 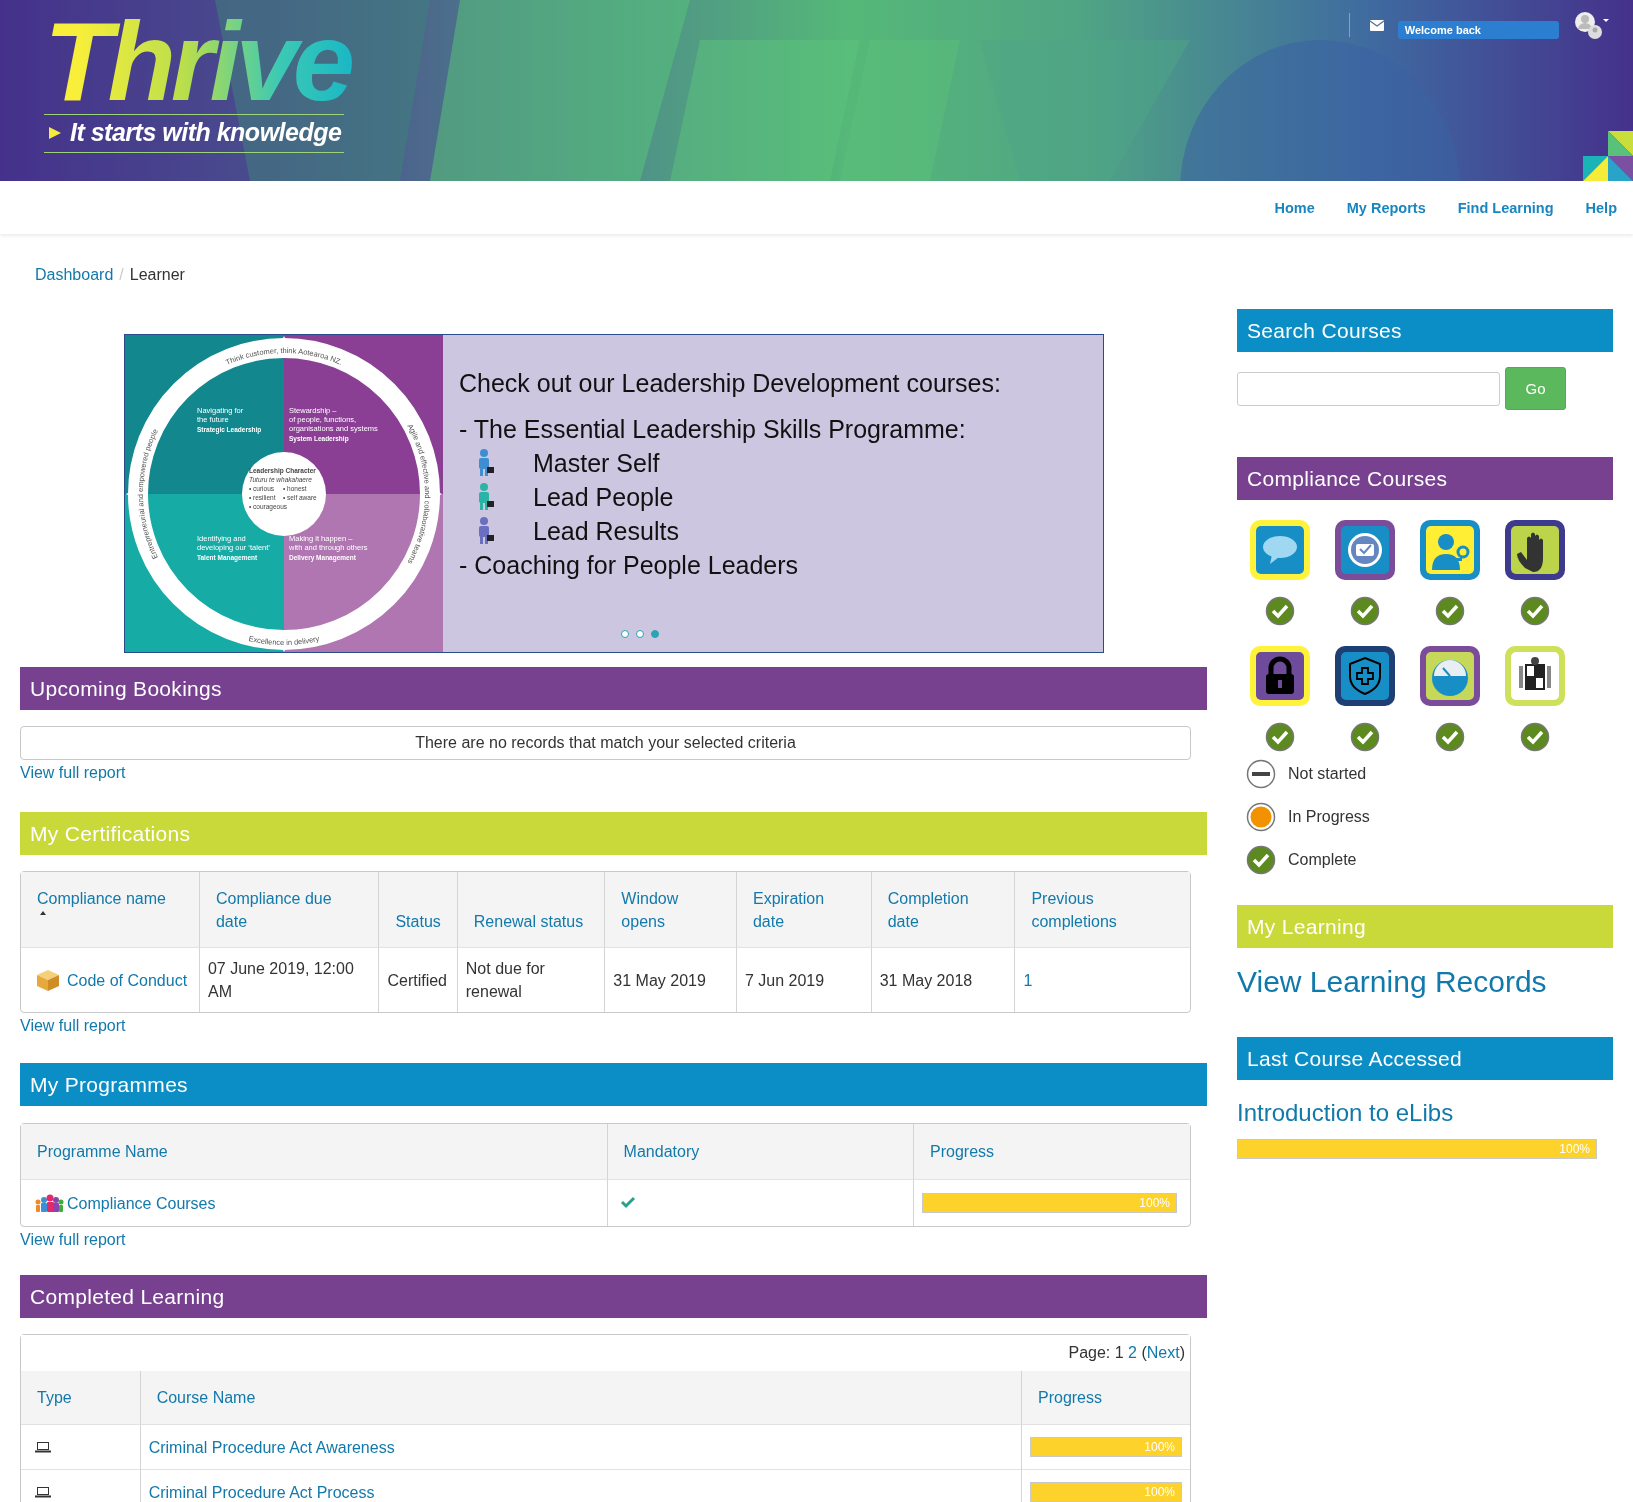 What do you see at coordinates (596, 463) in the screenshot?
I see `slide-text: Master Self` at bounding box center [596, 463].